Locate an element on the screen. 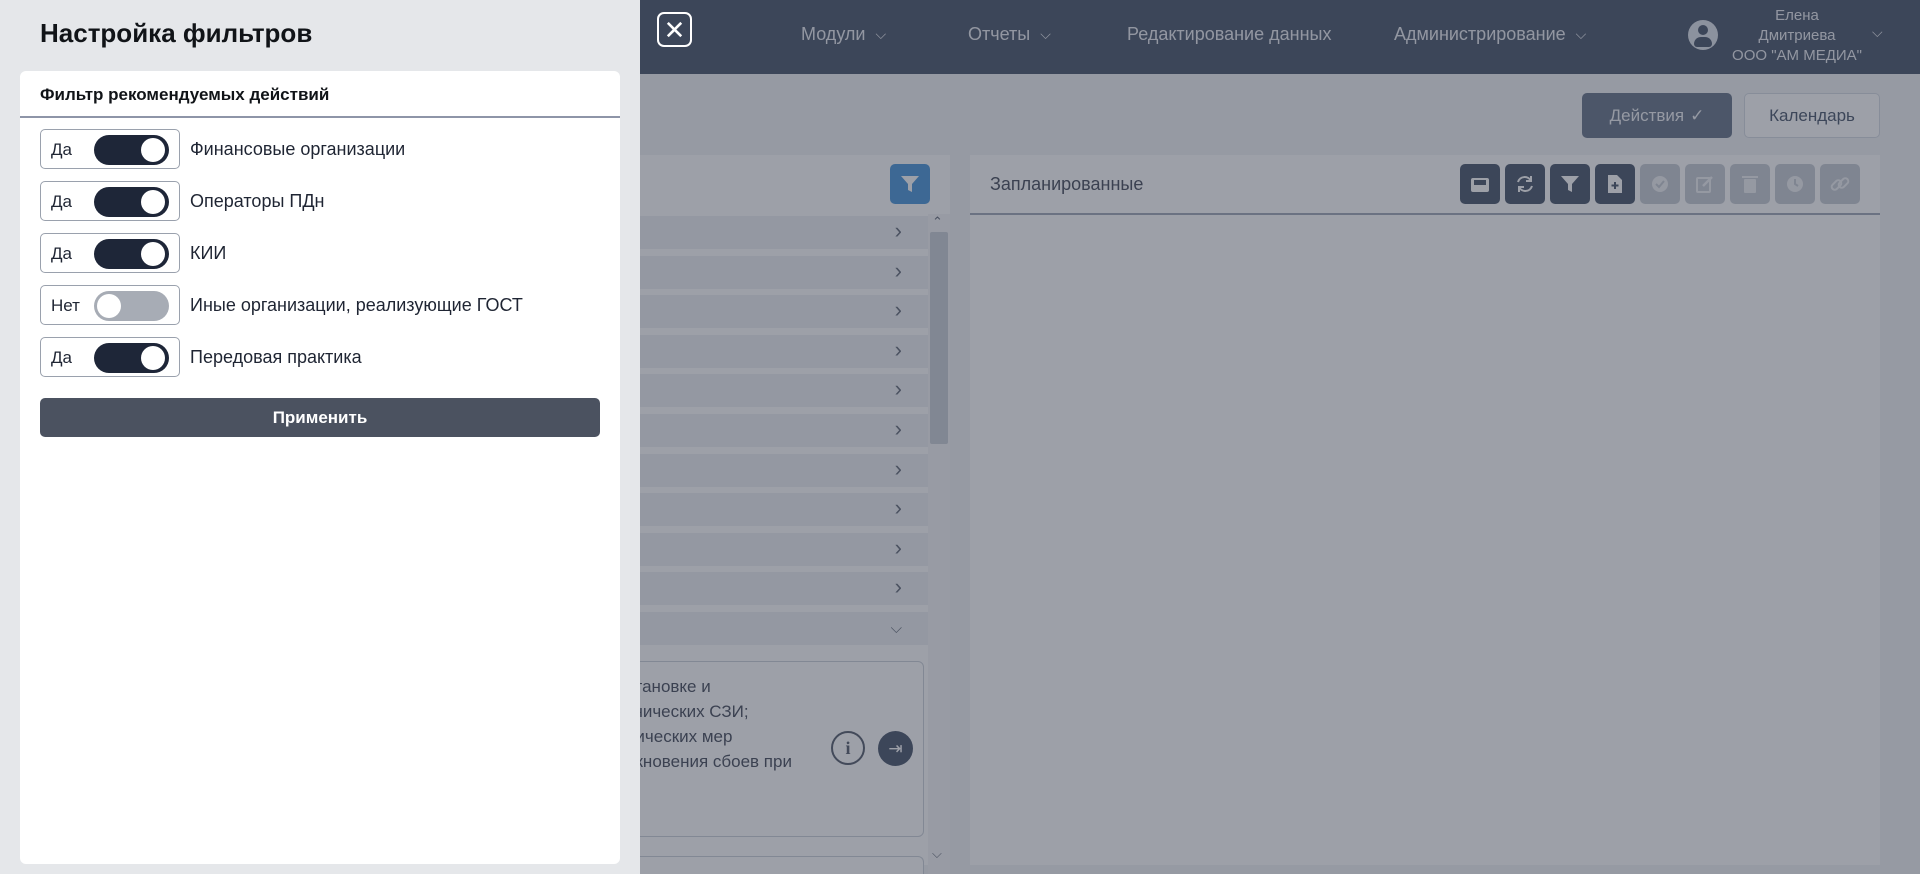 The height and width of the screenshot is (874, 1920). filter-section-title: Фильтр рекомендуемых действий is located at coordinates (185, 94).